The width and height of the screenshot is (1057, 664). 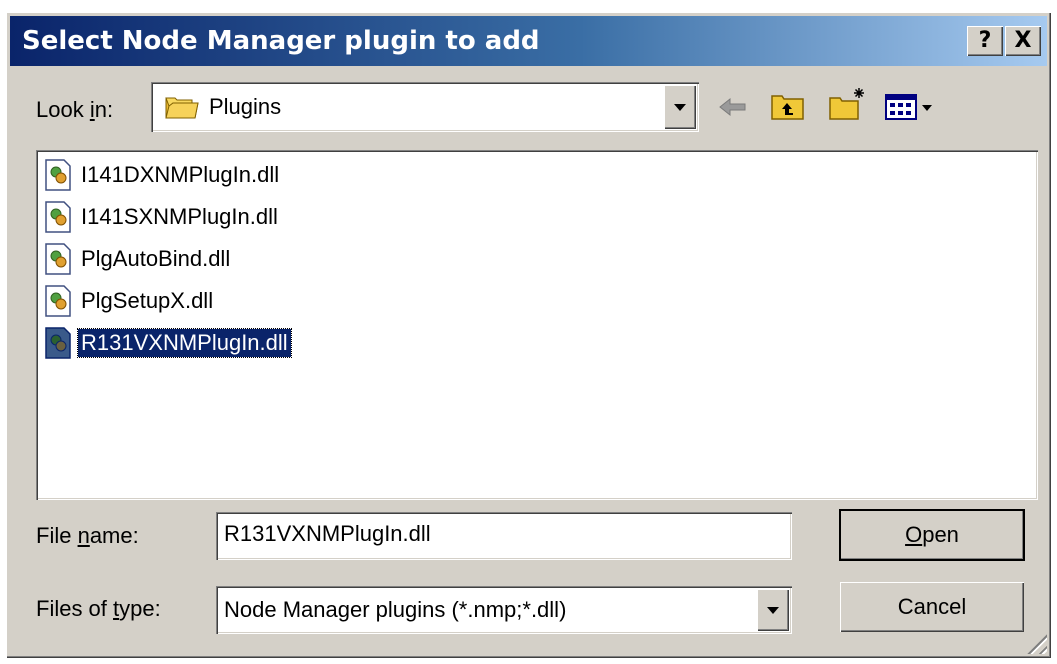 I want to click on title-bar: Select Node Manager plugin to add ? X, so click(x=528, y=41).